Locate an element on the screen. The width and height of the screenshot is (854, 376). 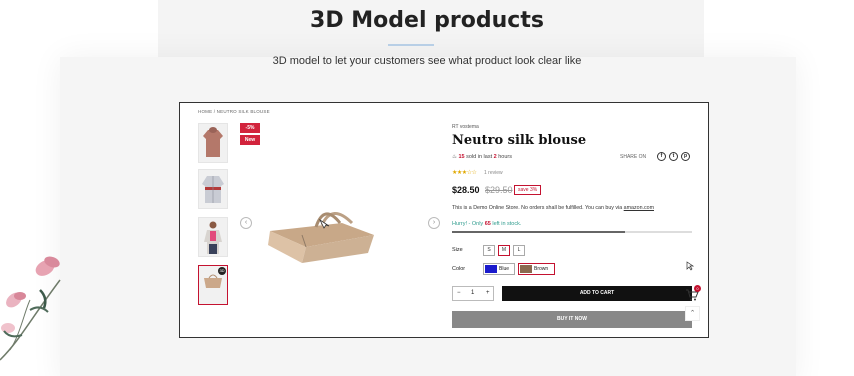
gallery-next-arrow-icon: › is located at coordinates (434, 223).